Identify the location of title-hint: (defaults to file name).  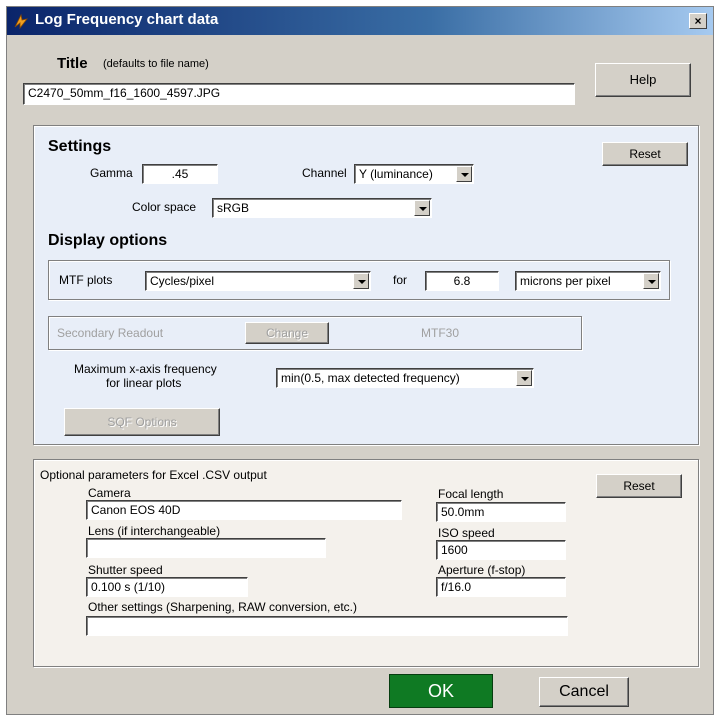
(156, 64).